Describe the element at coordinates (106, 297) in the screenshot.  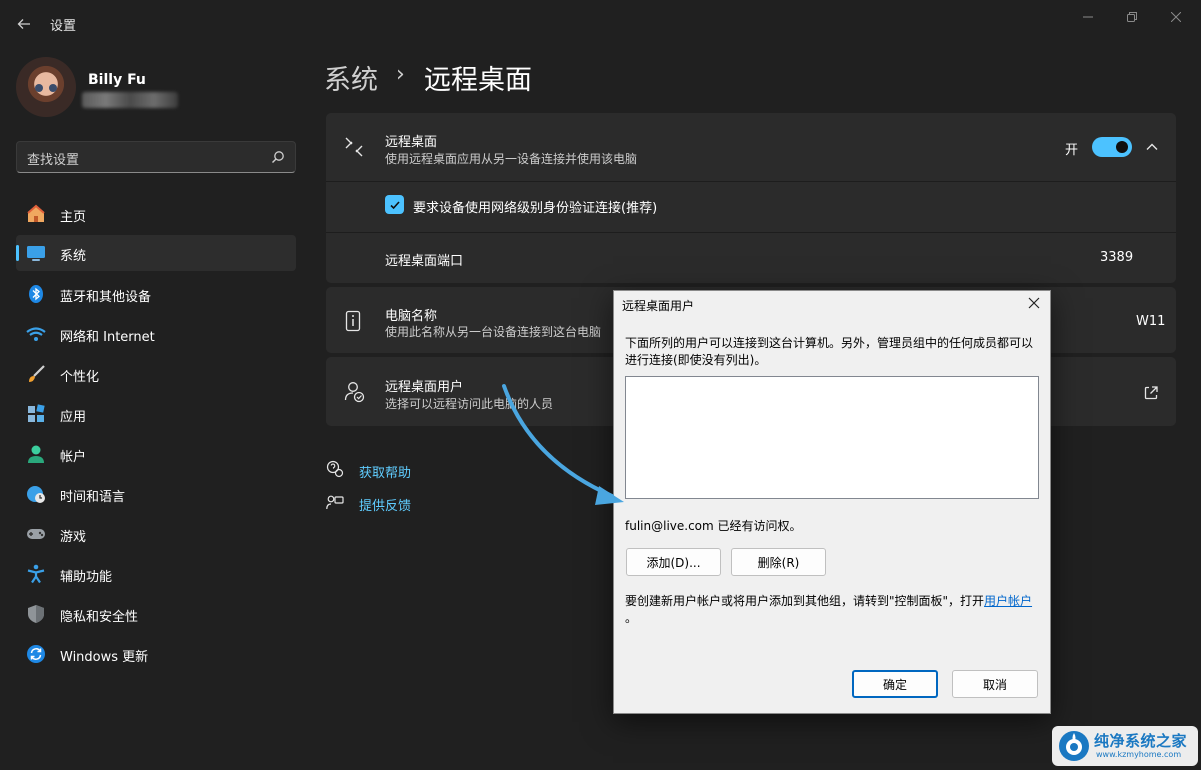
I see `nav-label: 蓝牙和其他设备` at that location.